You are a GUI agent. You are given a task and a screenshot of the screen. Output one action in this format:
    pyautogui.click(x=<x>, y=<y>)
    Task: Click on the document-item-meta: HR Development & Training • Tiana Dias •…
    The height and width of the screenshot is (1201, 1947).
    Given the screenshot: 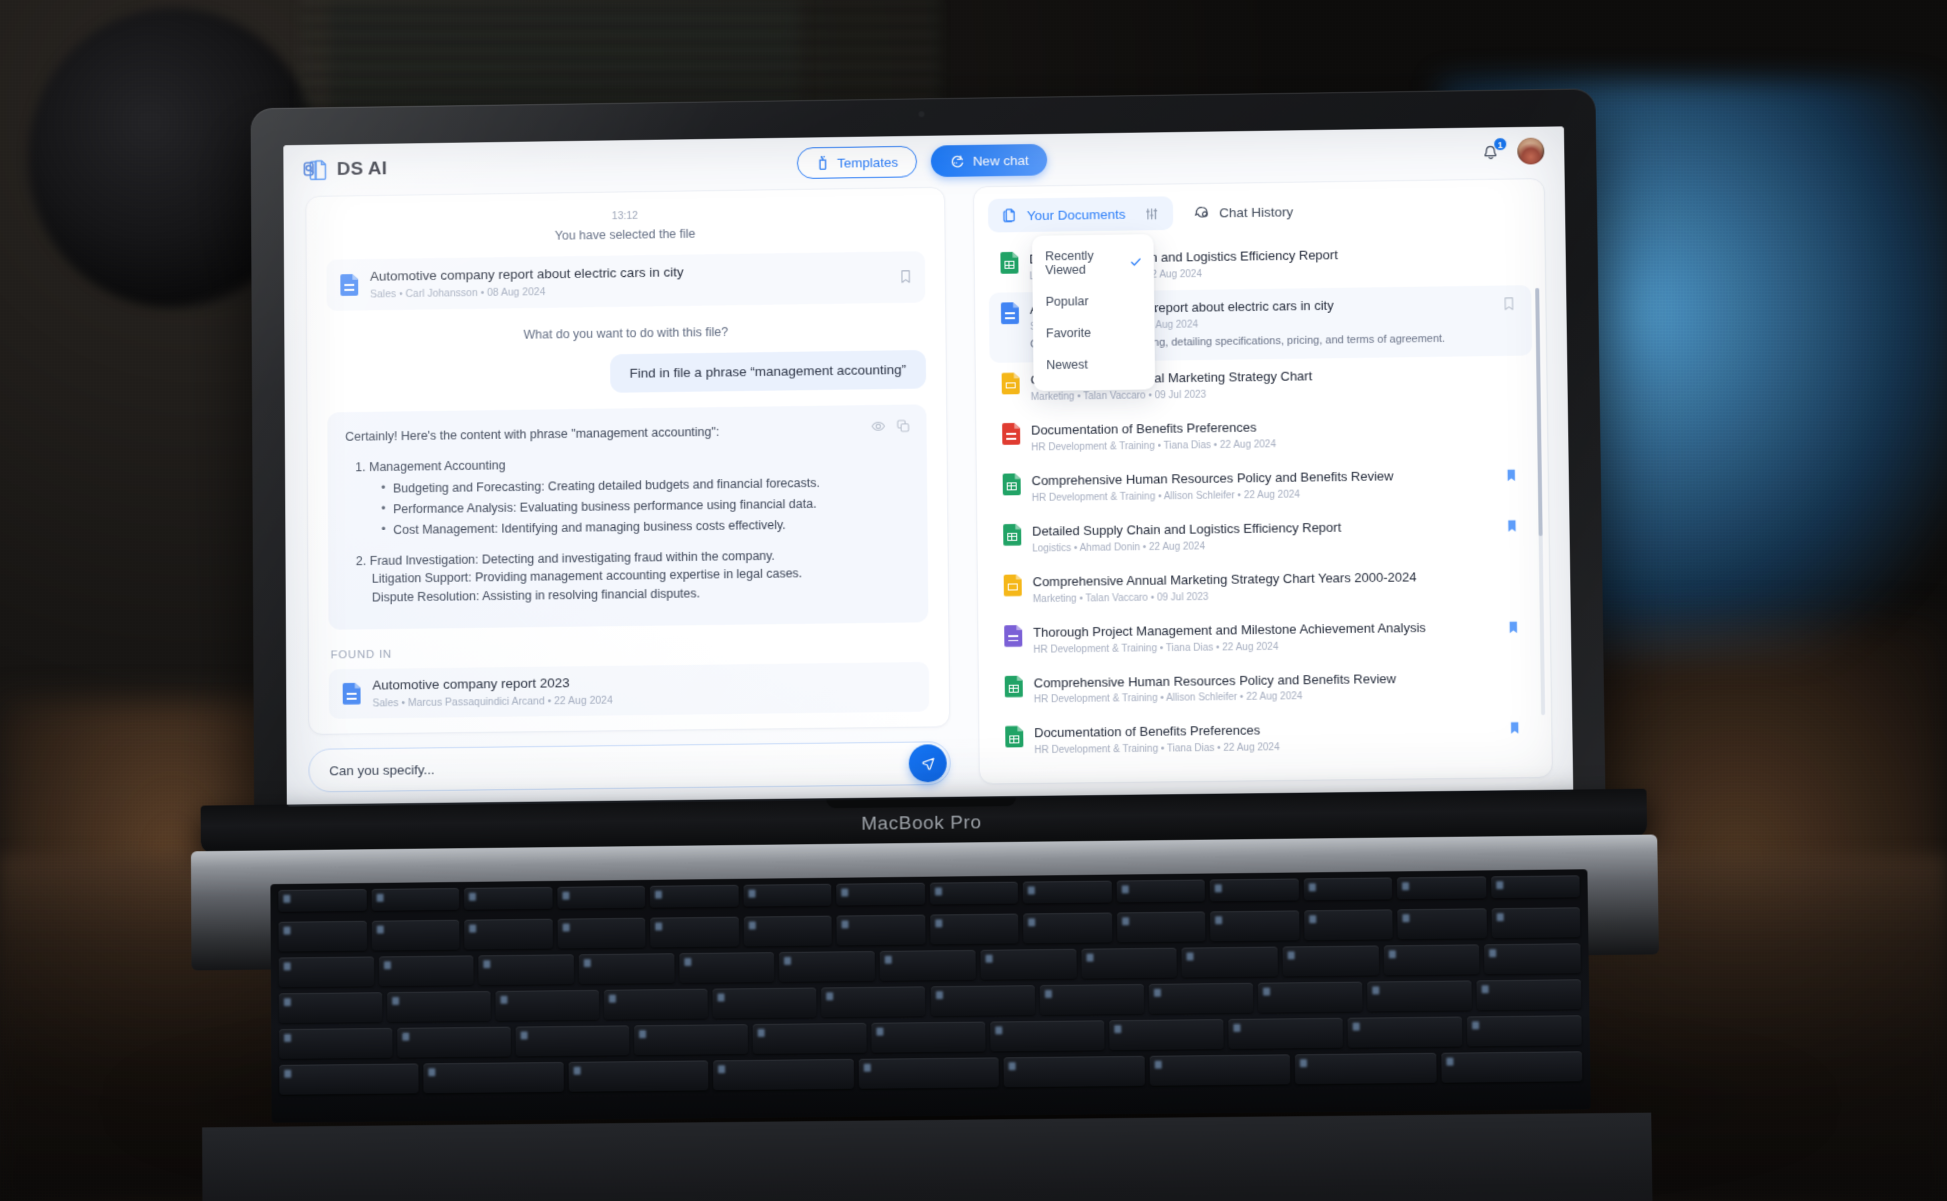 What is the action you would take?
    pyautogui.click(x=1154, y=446)
    